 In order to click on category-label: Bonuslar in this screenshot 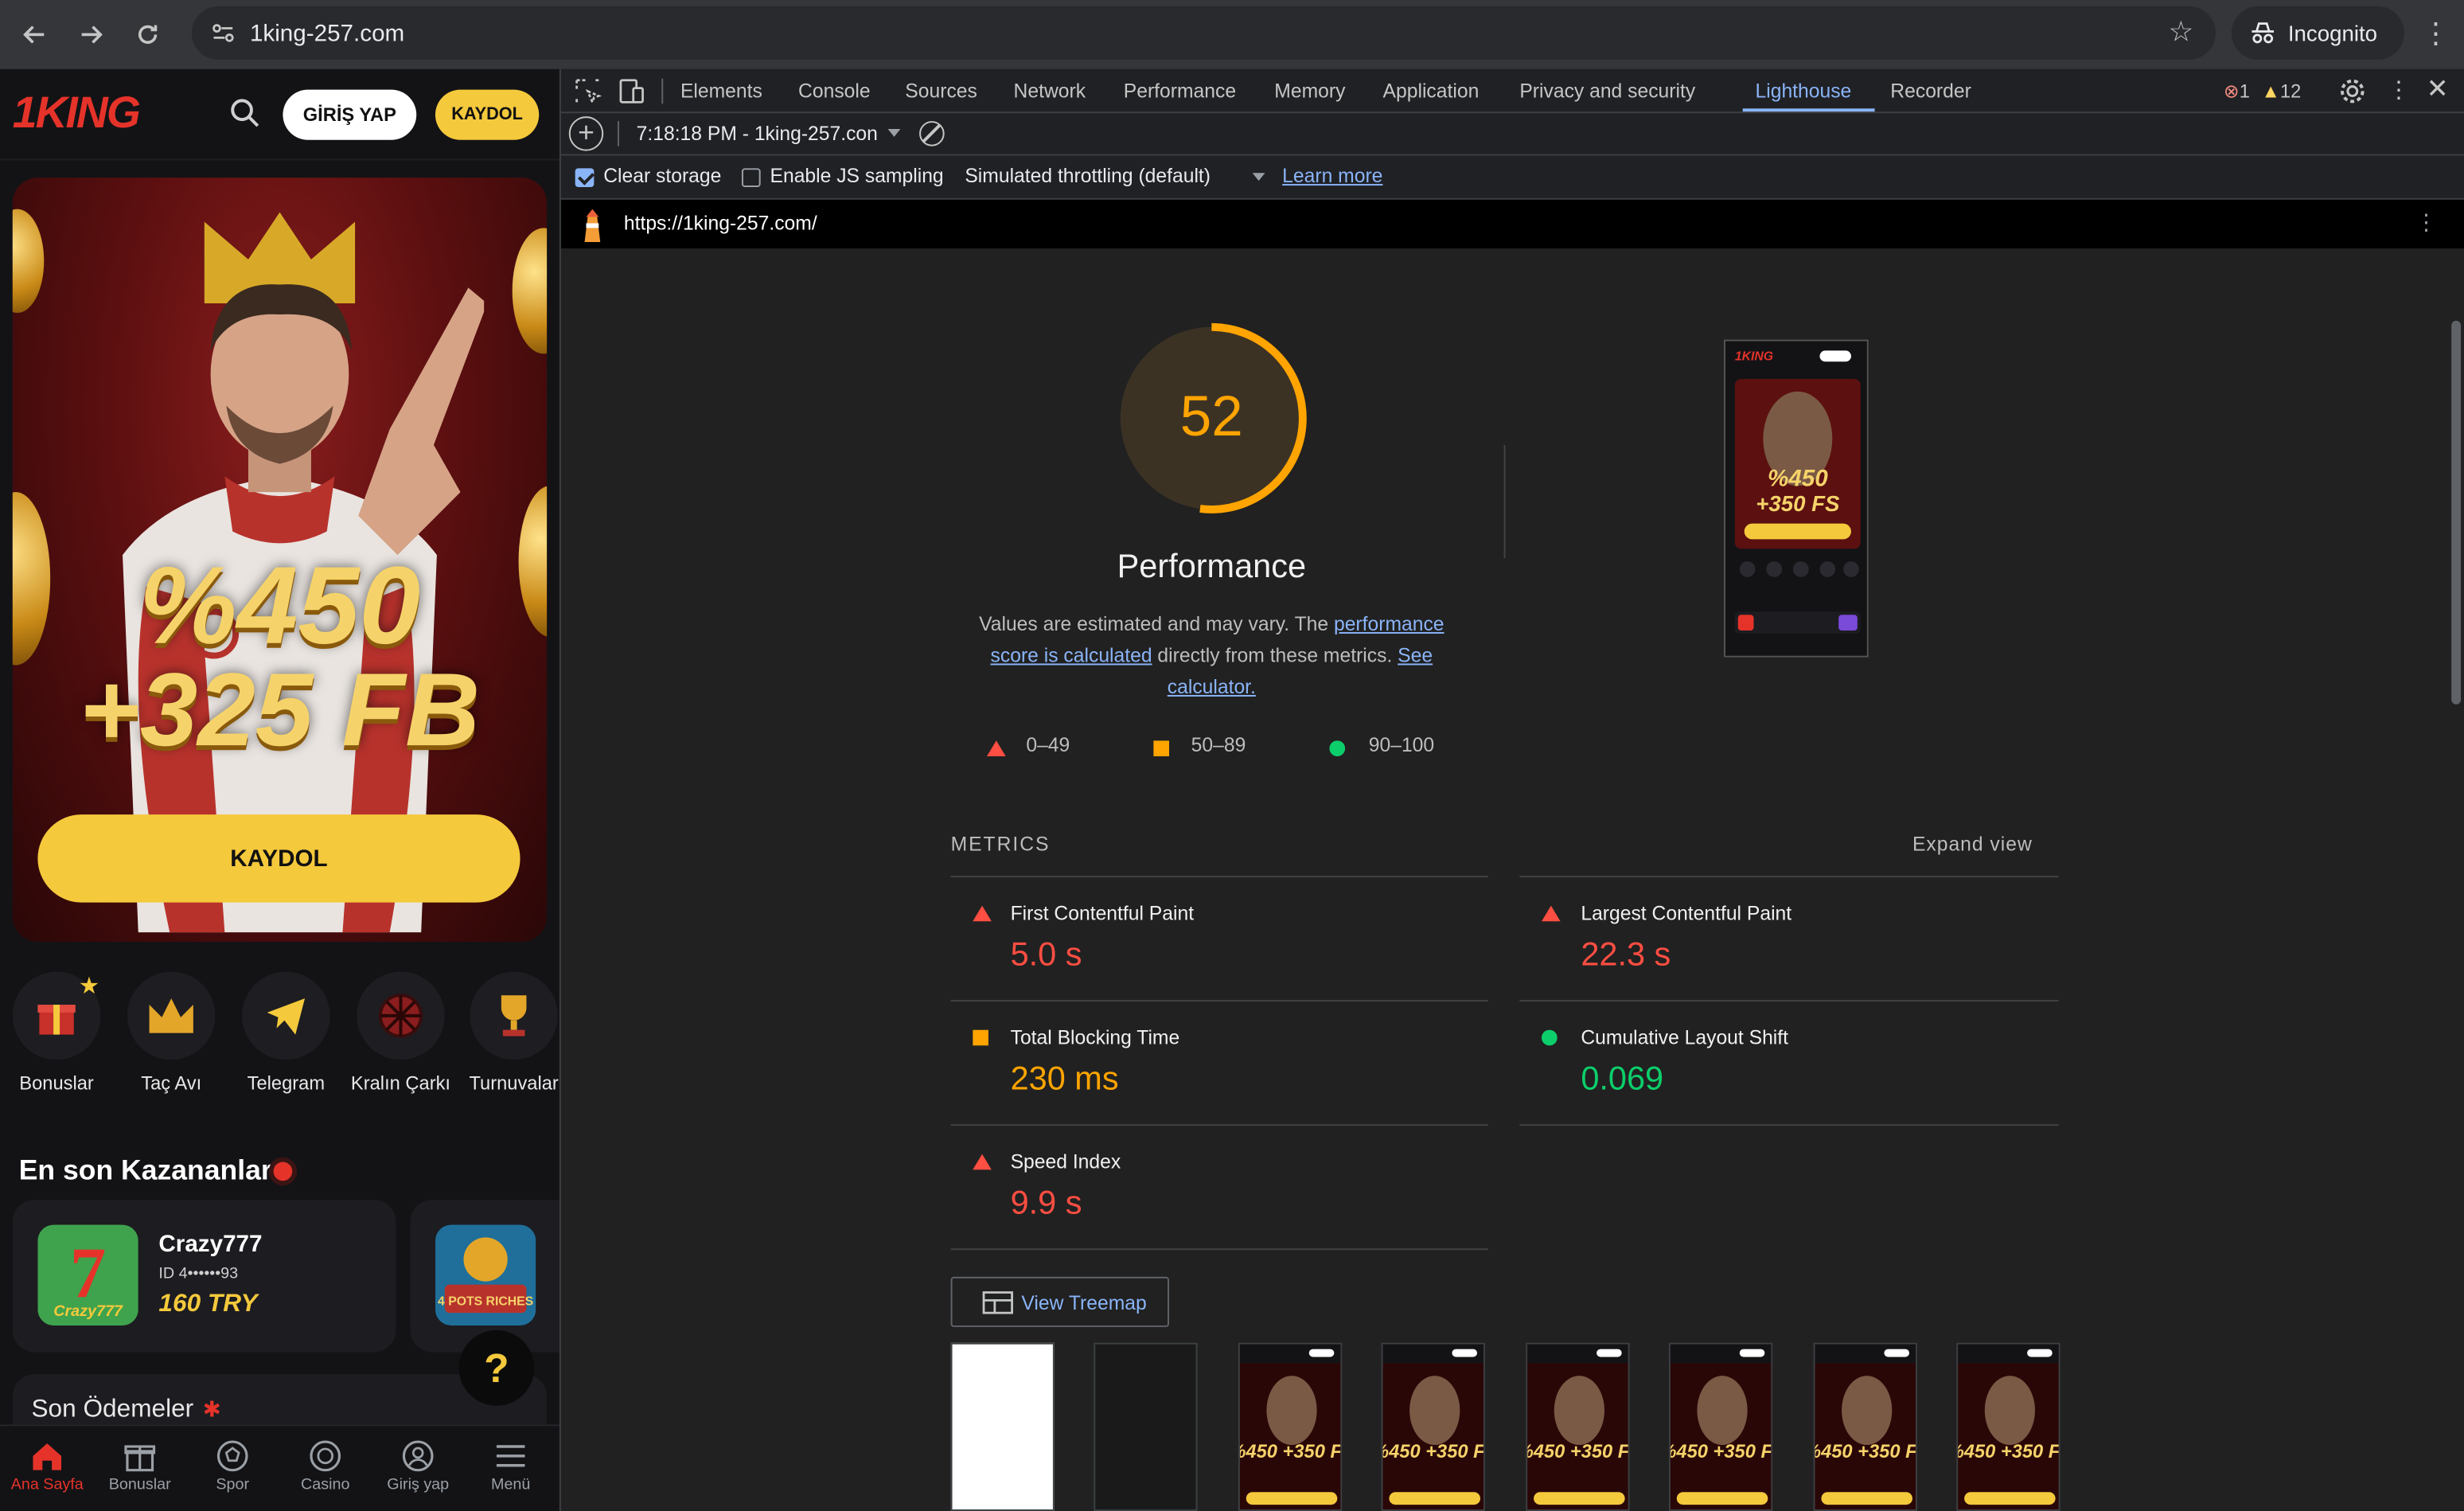, I will do `click(56, 1083)`.